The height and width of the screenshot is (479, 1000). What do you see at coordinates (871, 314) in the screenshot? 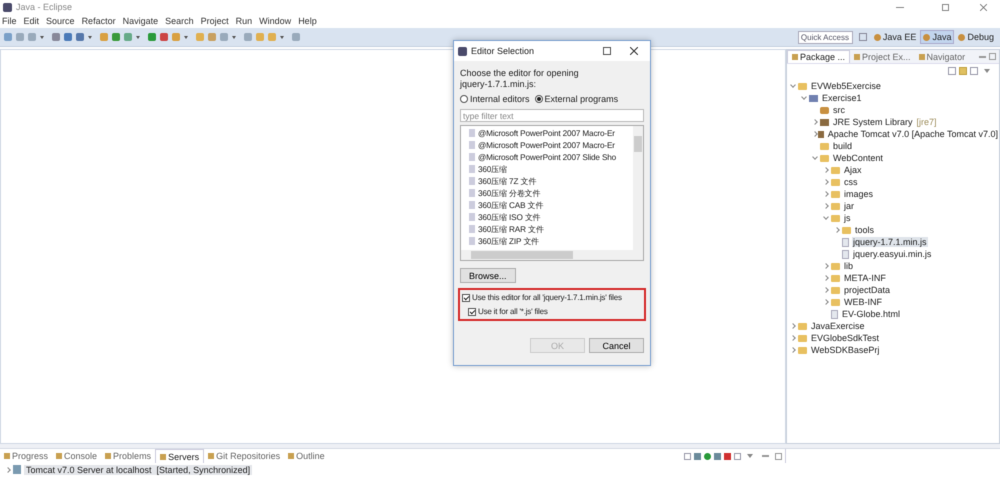
I see `tree-item: EV-Globe.html` at bounding box center [871, 314].